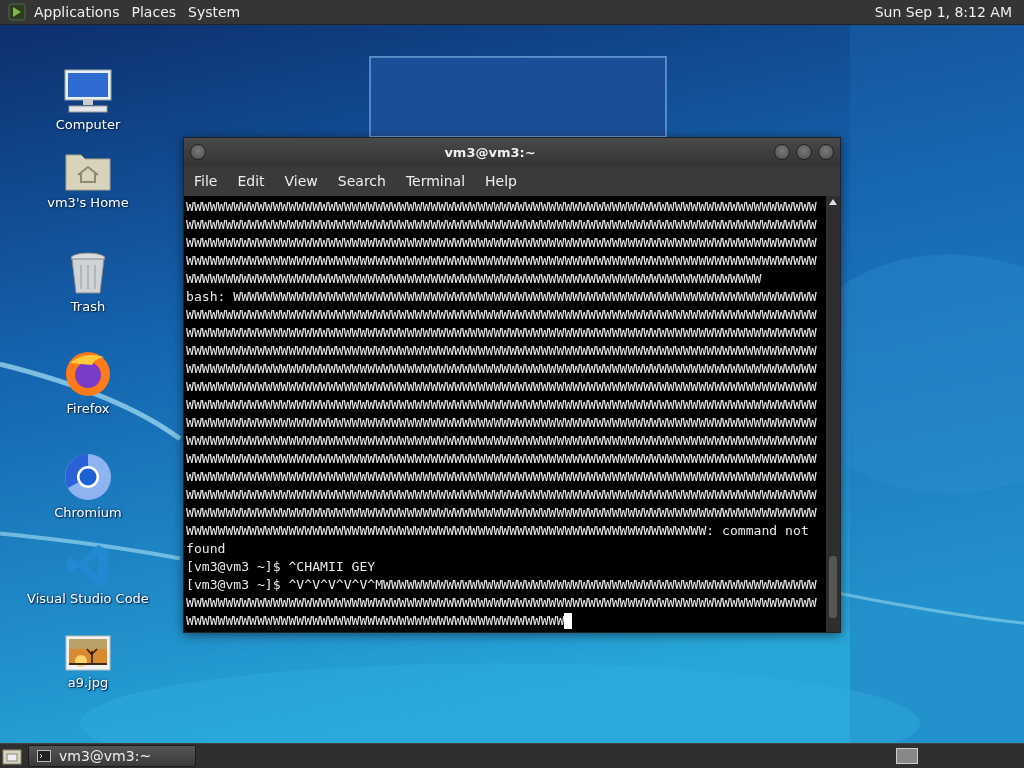 The height and width of the screenshot is (768, 1024). Describe the element at coordinates (907, 756) in the screenshot. I see `workspace-switcher` at that location.